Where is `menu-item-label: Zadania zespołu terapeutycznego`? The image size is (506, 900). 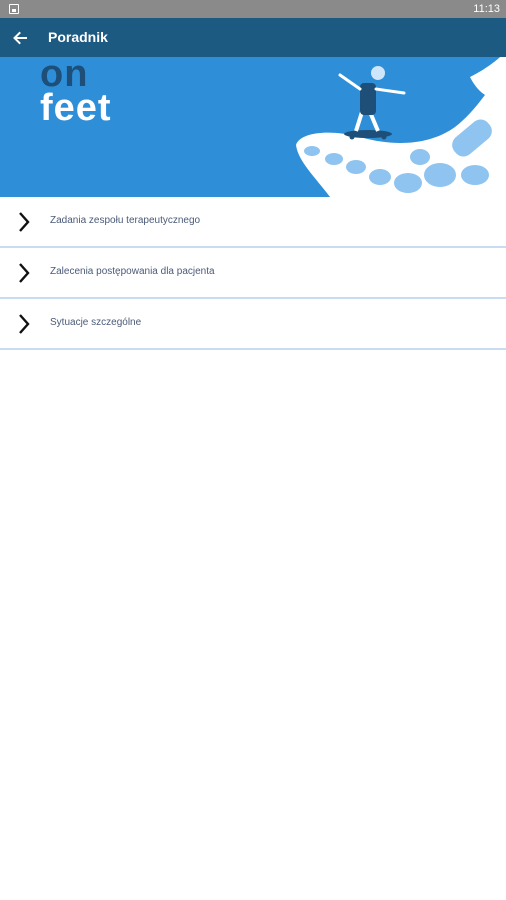
menu-item-label: Zadania zespołu terapeutycznego is located at coordinates (125, 220).